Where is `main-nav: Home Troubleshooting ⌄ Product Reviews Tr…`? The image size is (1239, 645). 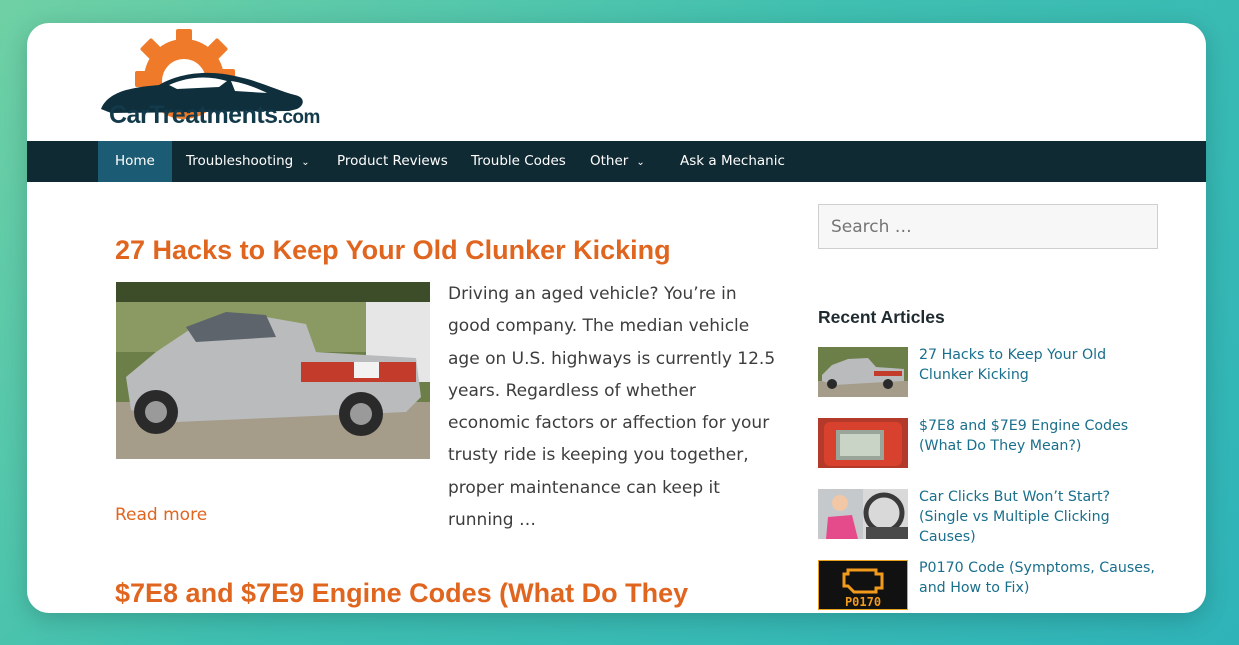 main-nav: Home Troubleshooting ⌄ Product Reviews Tr… is located at coordinates (616, 161).